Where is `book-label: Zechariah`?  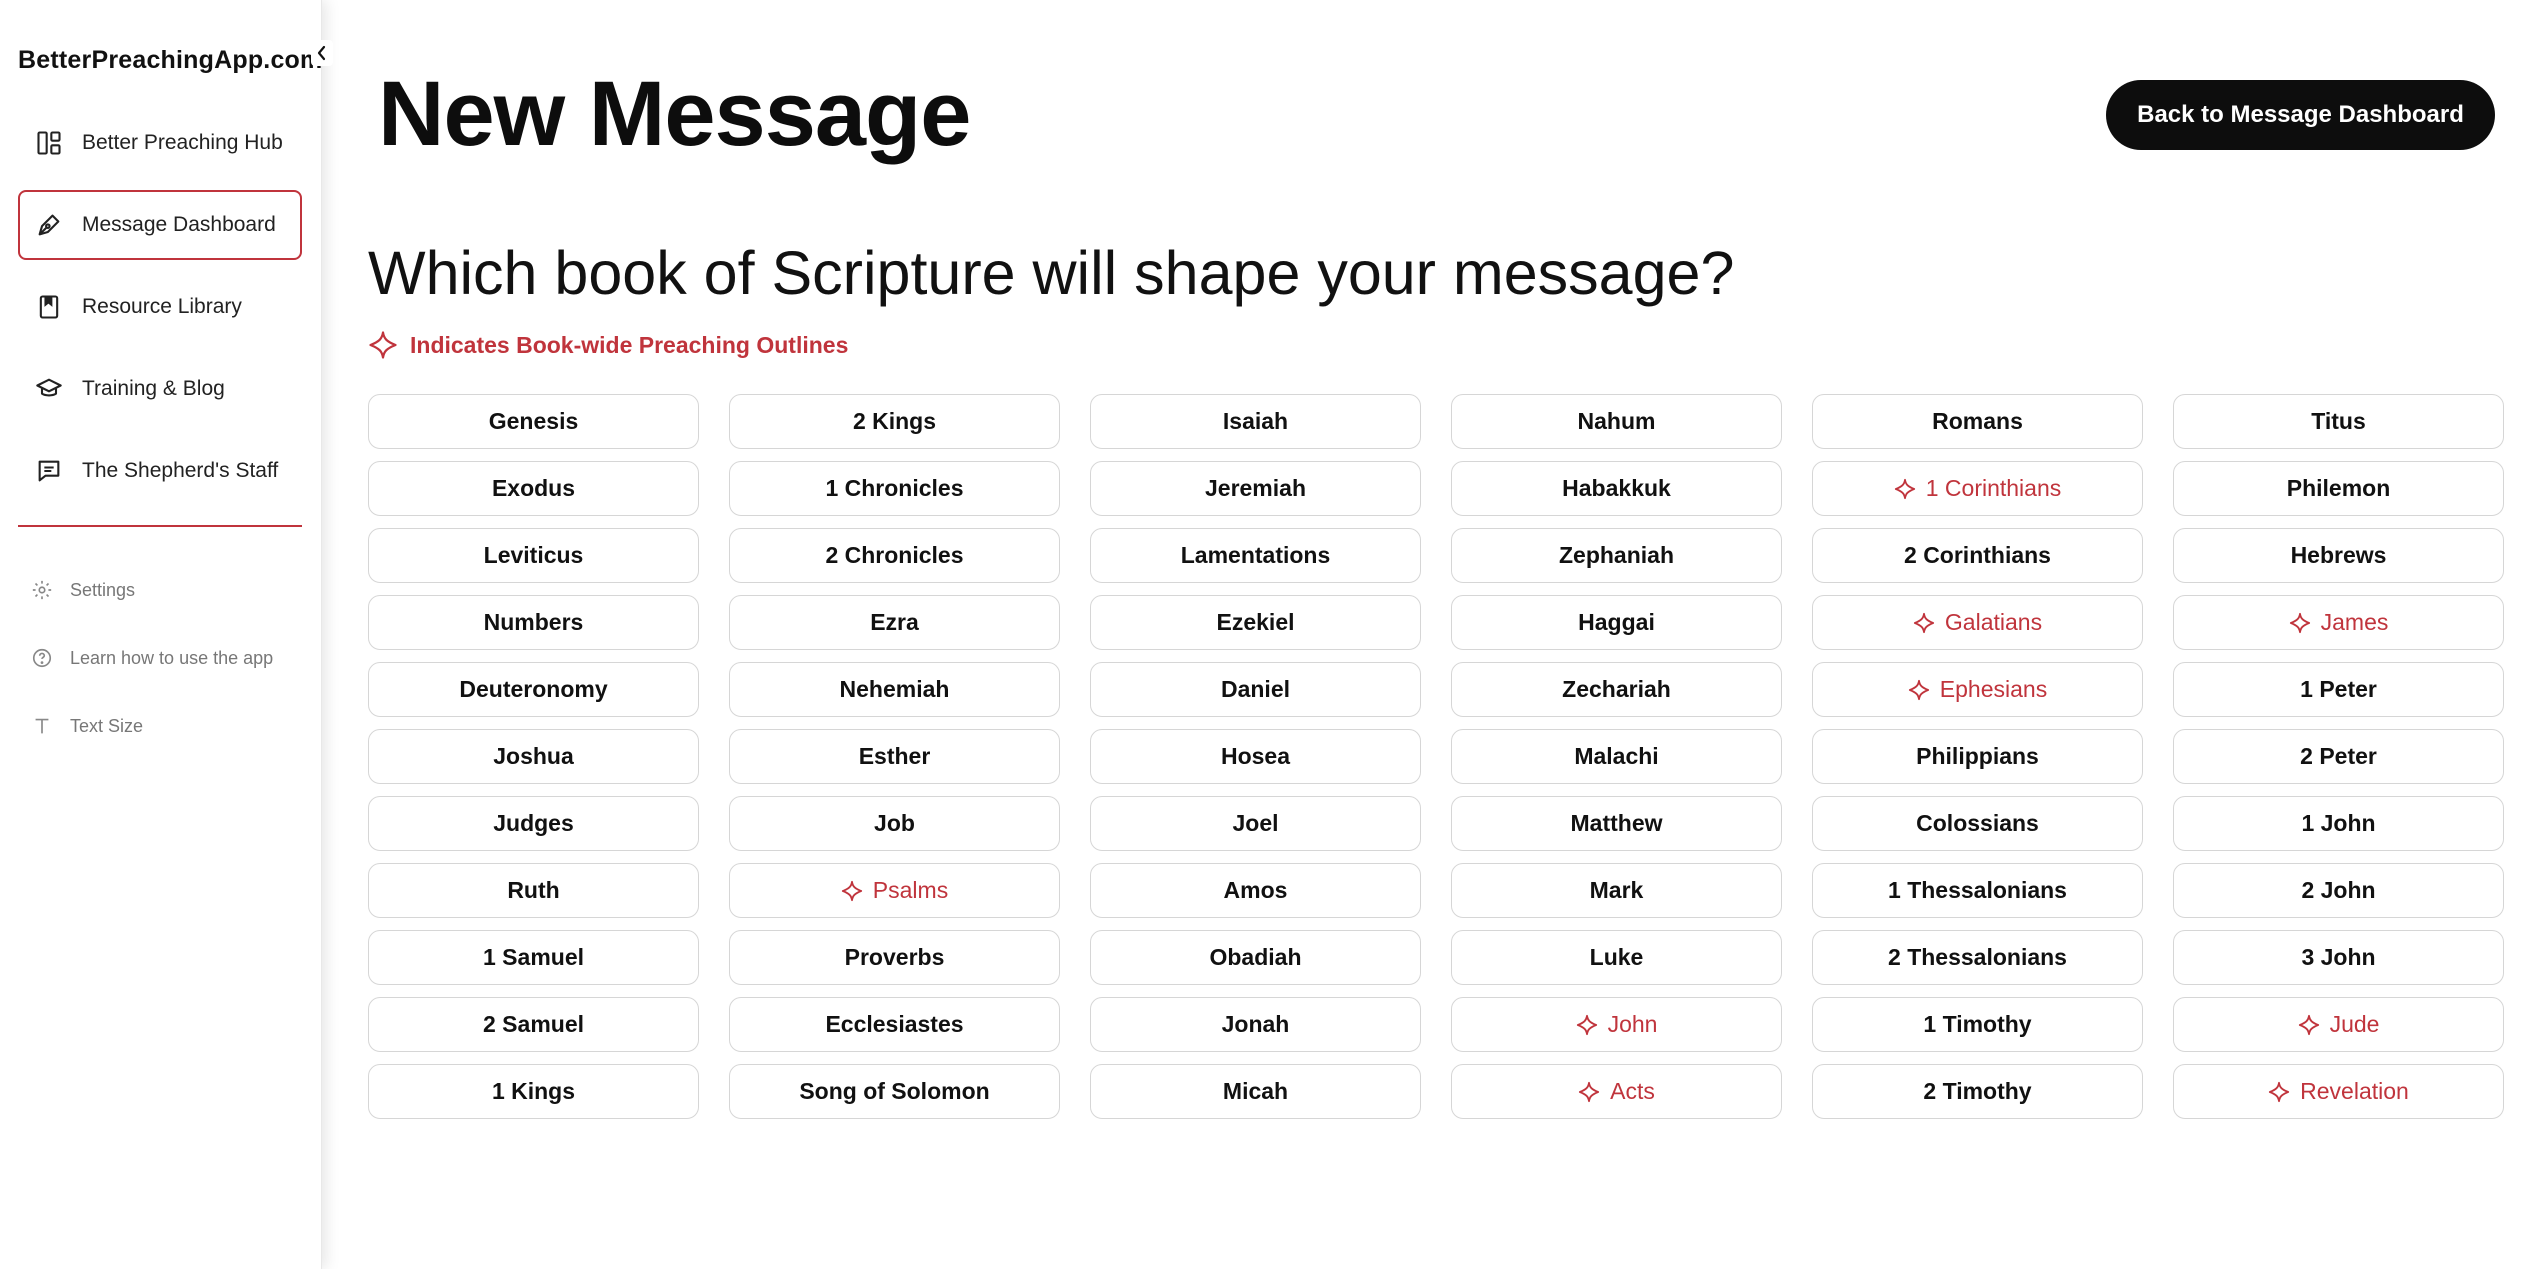 book-label: Zechariah is located at coordinates (1616, 689).